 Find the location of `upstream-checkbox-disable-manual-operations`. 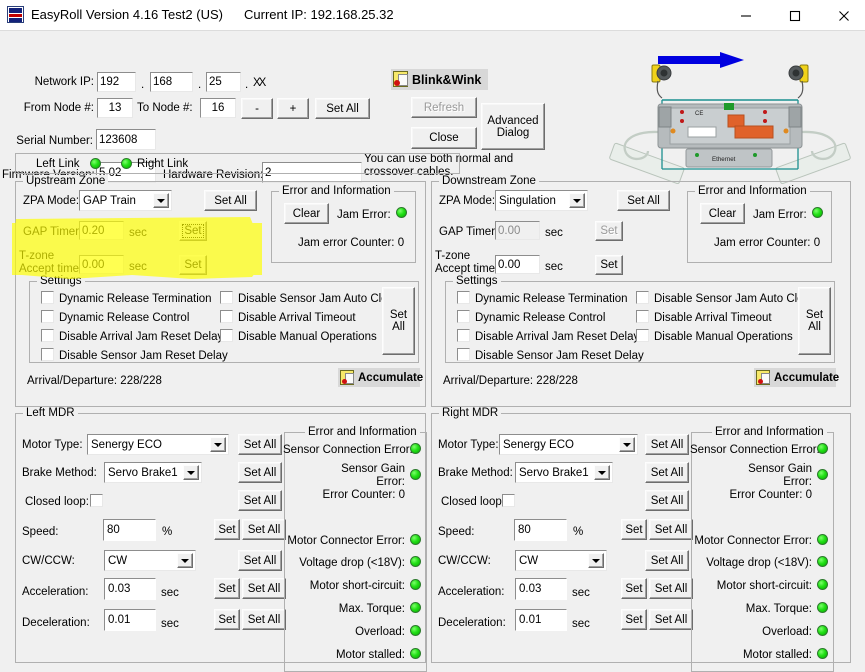

upstream-checkbox-disable-manual-operations is located at coordinates (226, 335).